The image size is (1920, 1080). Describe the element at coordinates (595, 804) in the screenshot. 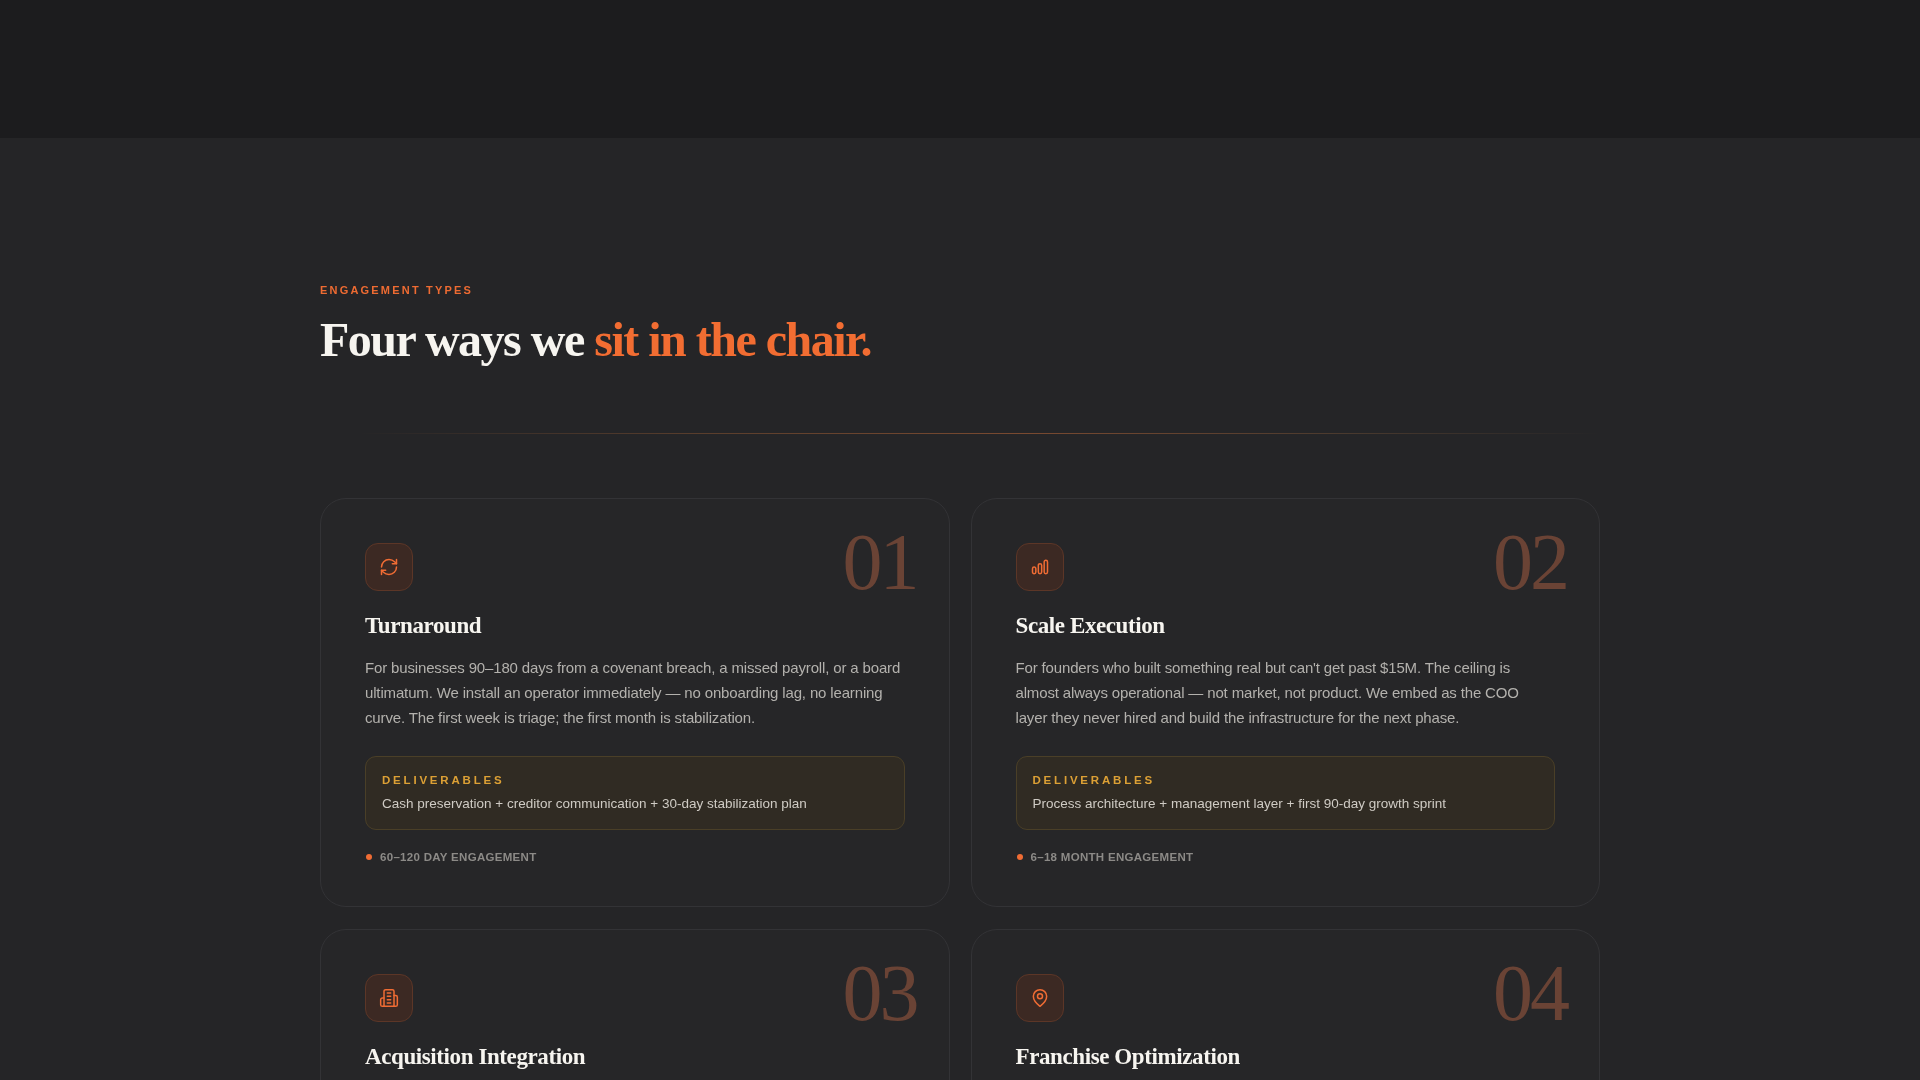

I see `deliverables-text: Cash preservation + creditor communication + 30-day stabilization plan` at that location.